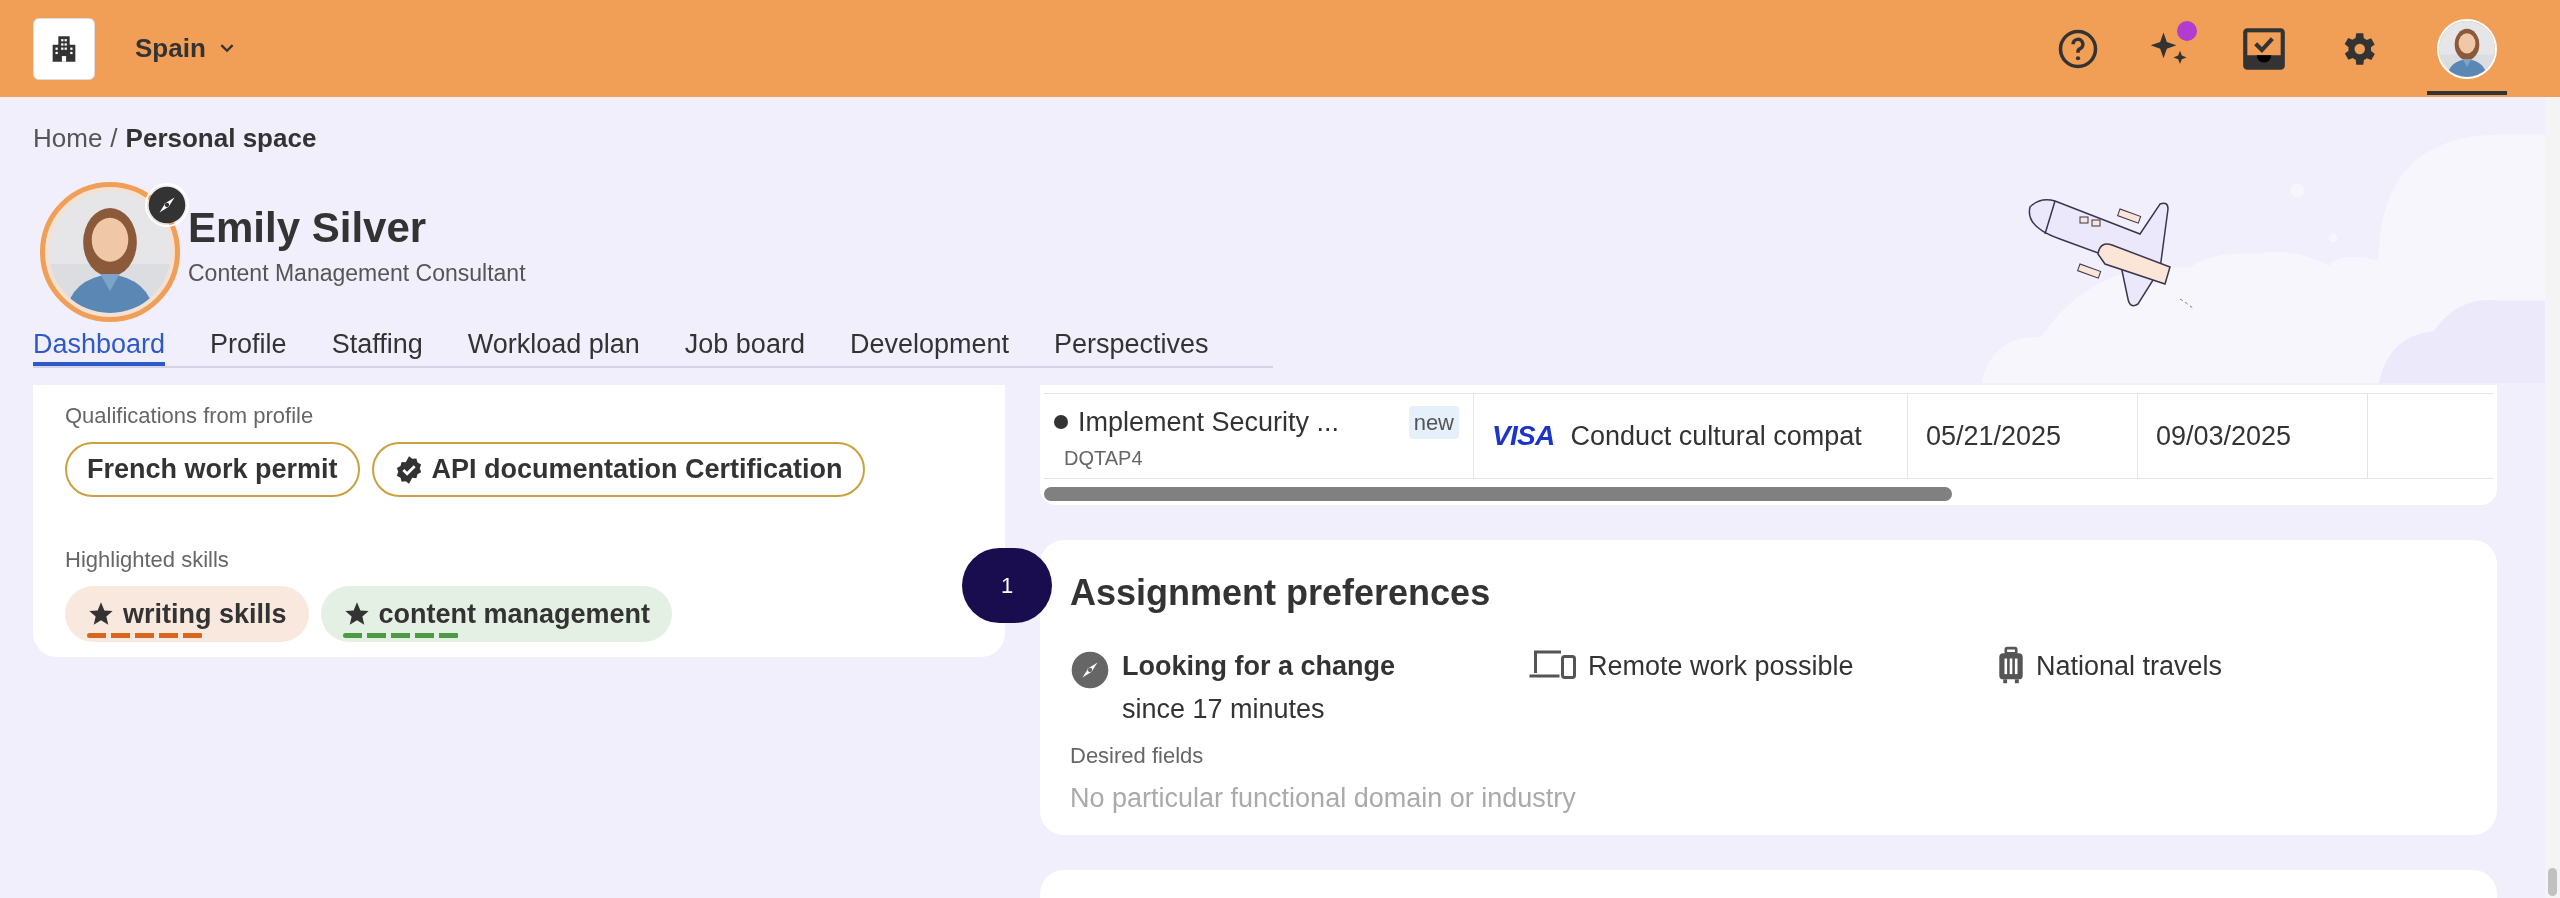 This screenshot has width=2560, height=898. What do you see at coordinates (1090, 670) in the screenshot?
I see `compass-icon` at bounding box center [1090, 670].